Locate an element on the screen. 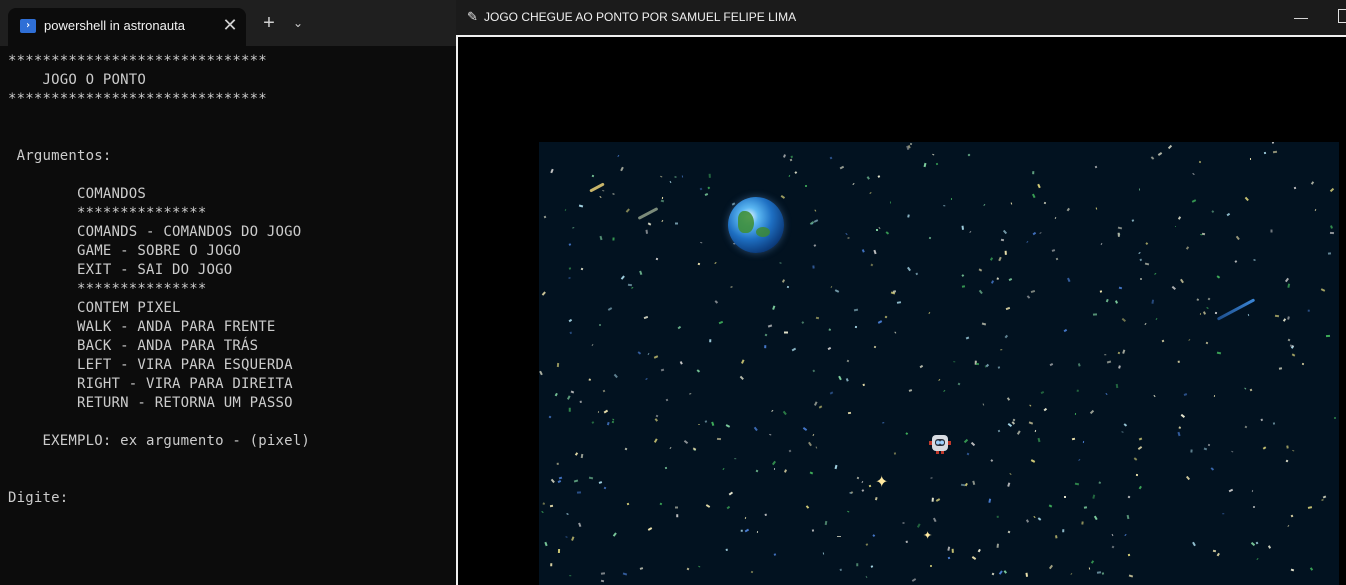  terminal-line: LEFT - VIRA PARA ESQUERDA is located at coordinates (150, 365).